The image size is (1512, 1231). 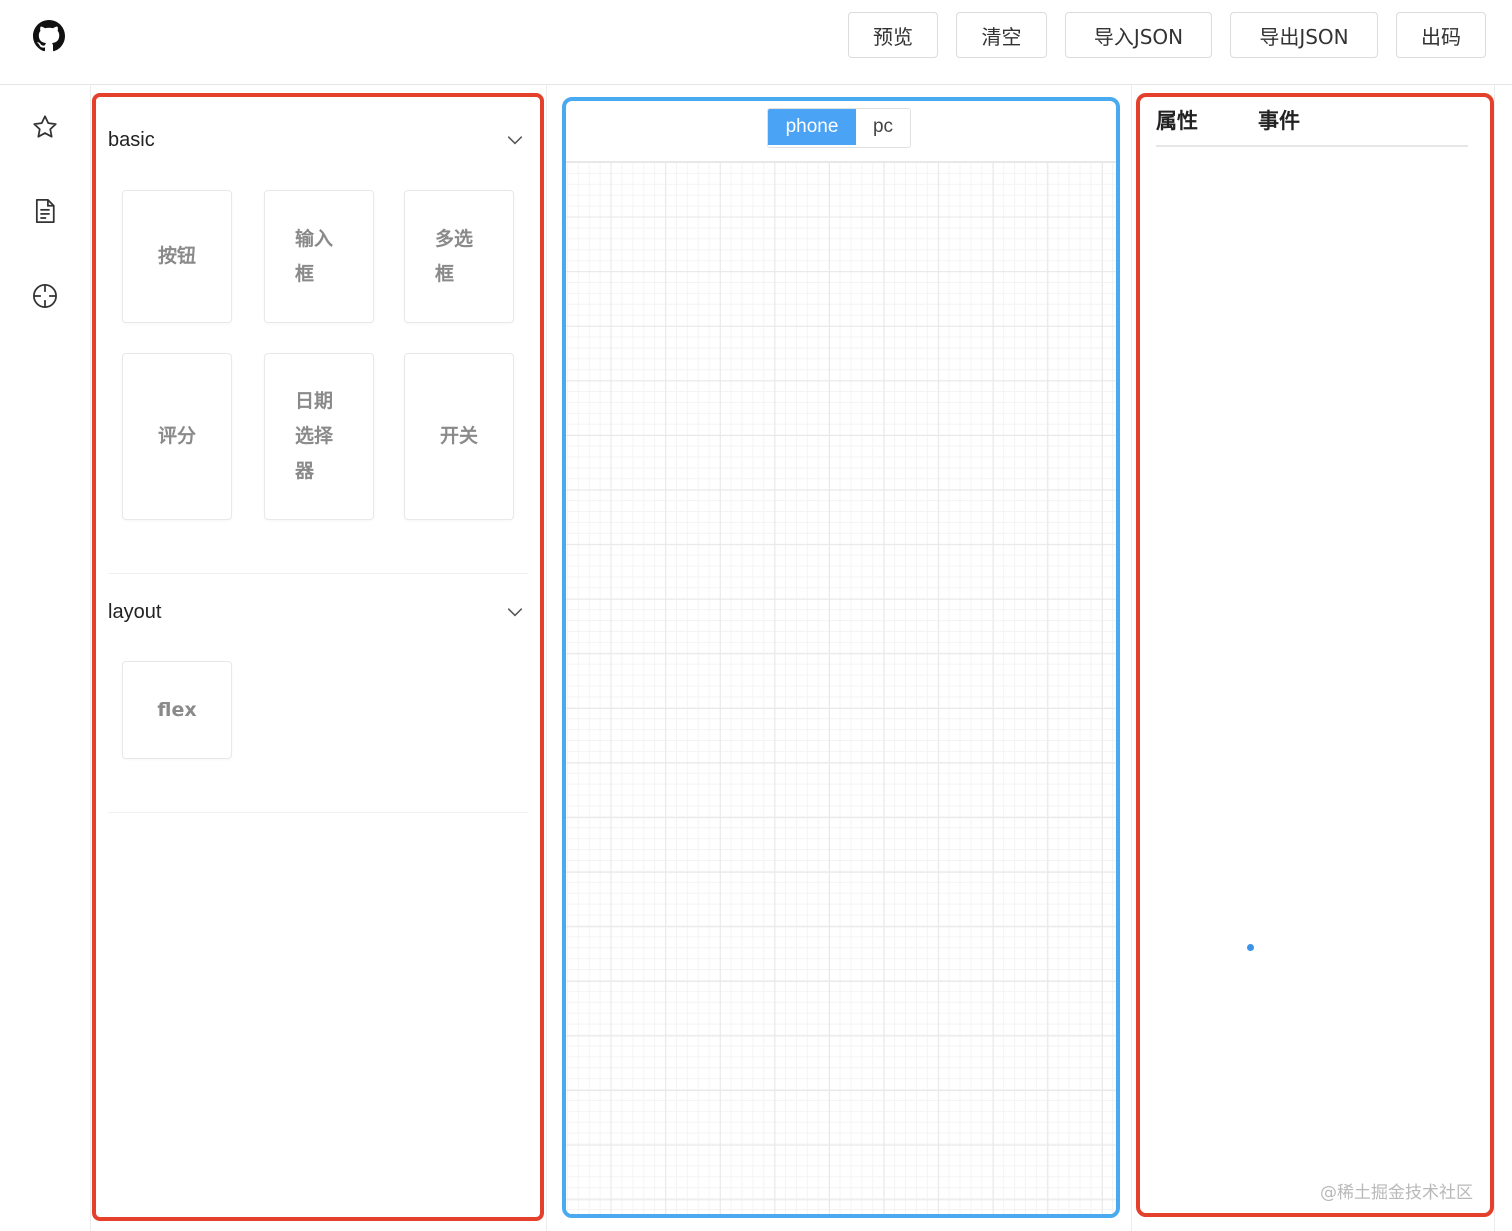 What do you see at coordinates (319, 256) in the screenshot?
I see `component-input: 输入框` at bounding box center [319, 256].